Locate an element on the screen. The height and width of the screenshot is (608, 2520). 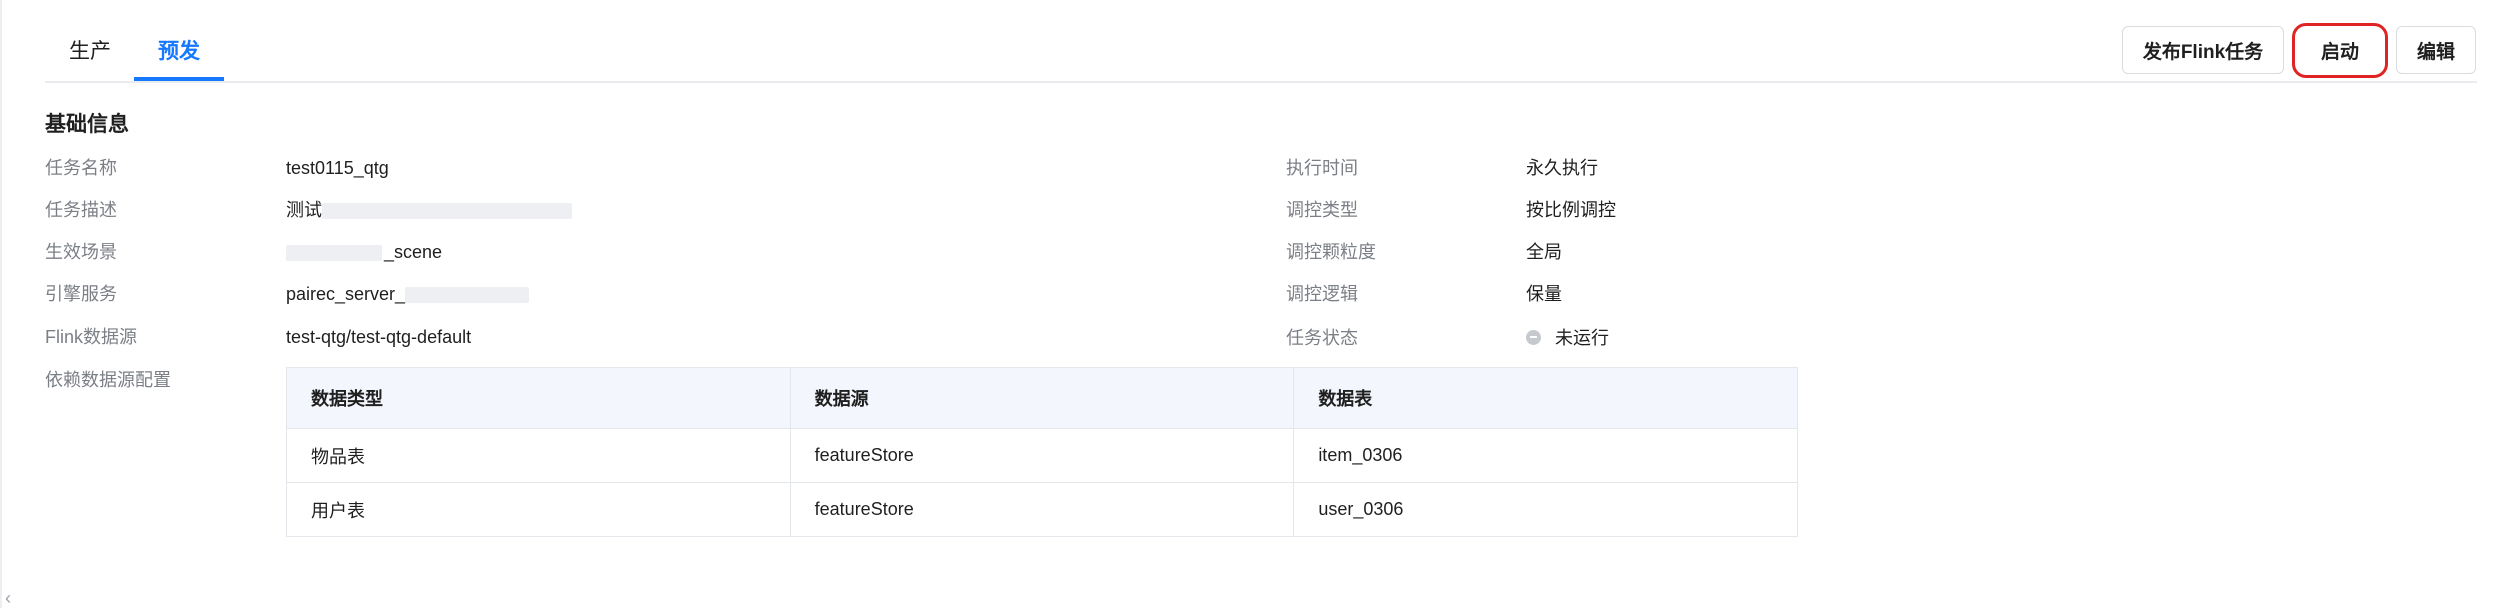
label-control-type: 调控类型 is located at coordinates (1322, 210).